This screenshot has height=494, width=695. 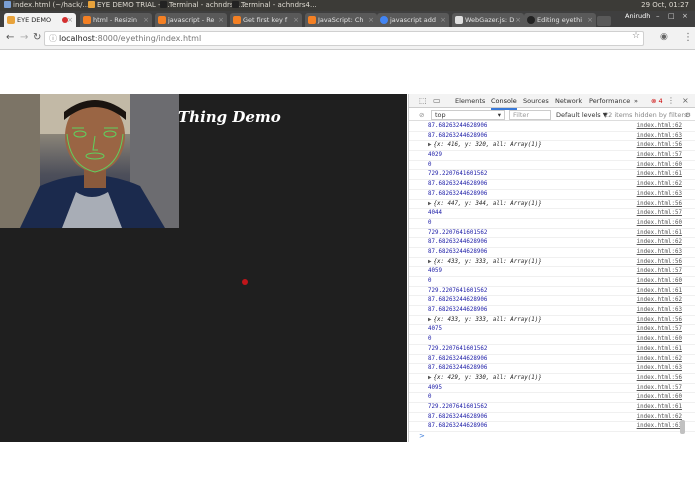 I want to click on tab-webgazer: WebGazer.js: D ×, so click(x=488, y=20).